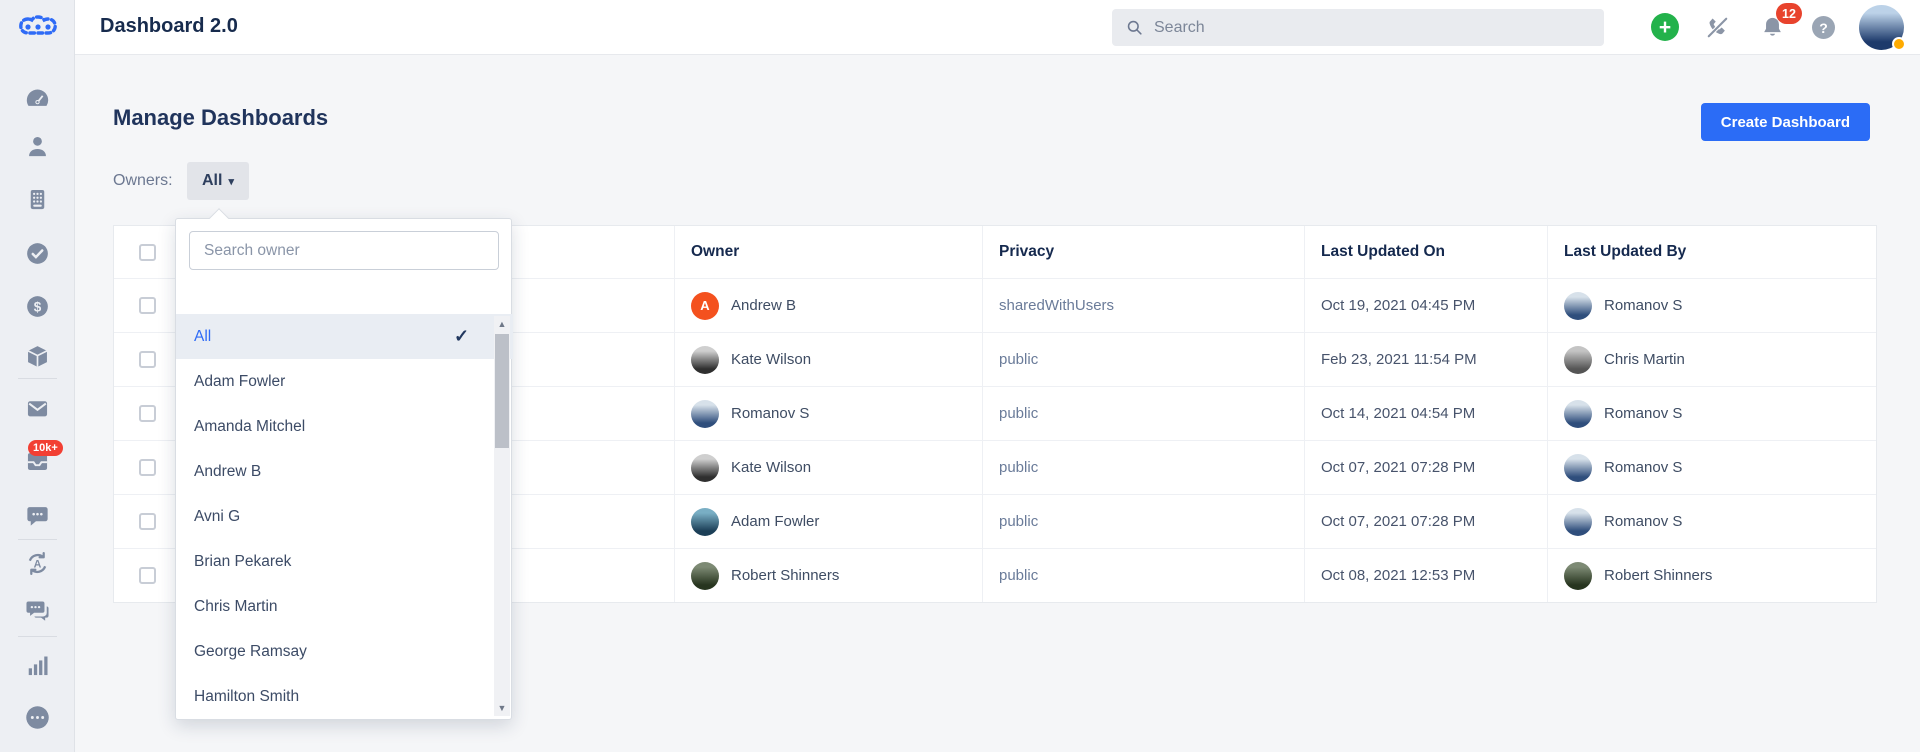  What do you see at coordinates (221, 117) in the screenshot?
I see `page-title: Manage Dashboards` at bounding box center [221, 117].